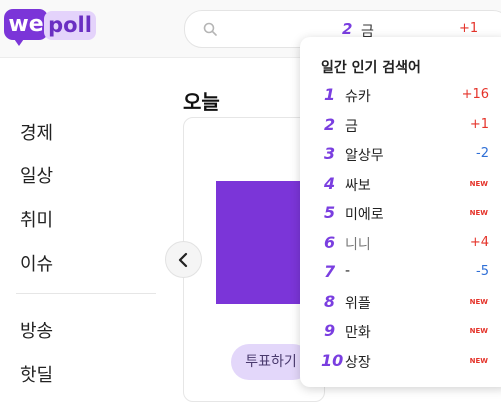  I want to click on logo-we: we, so click(26, 24).